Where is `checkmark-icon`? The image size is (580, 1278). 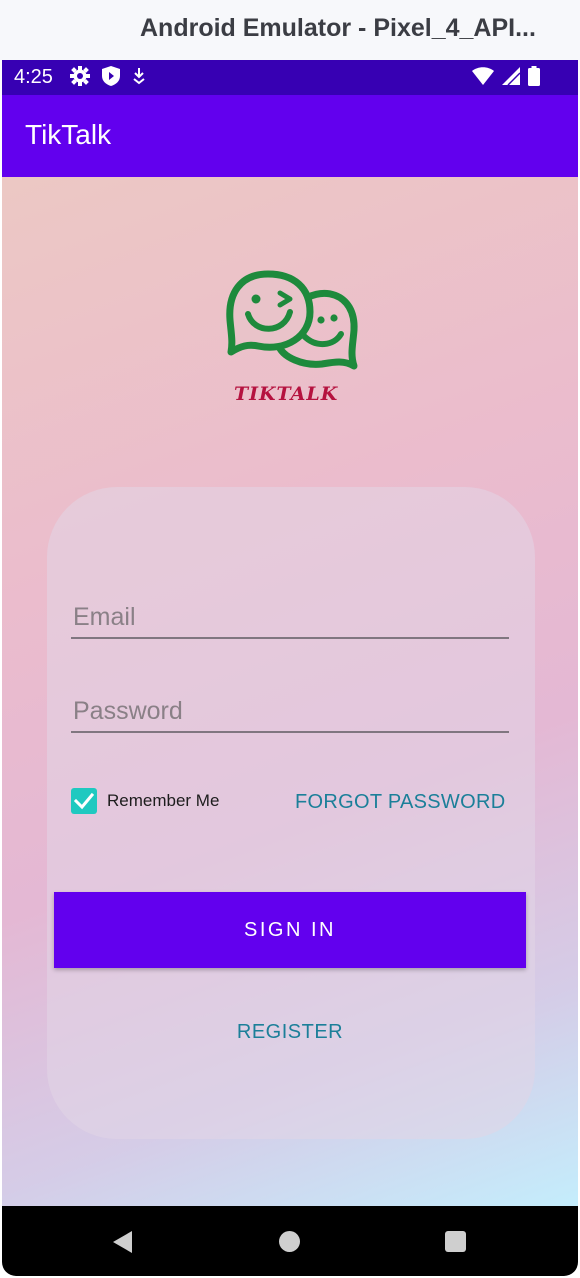
checkmark-icon is located at coordinates (84, 801).